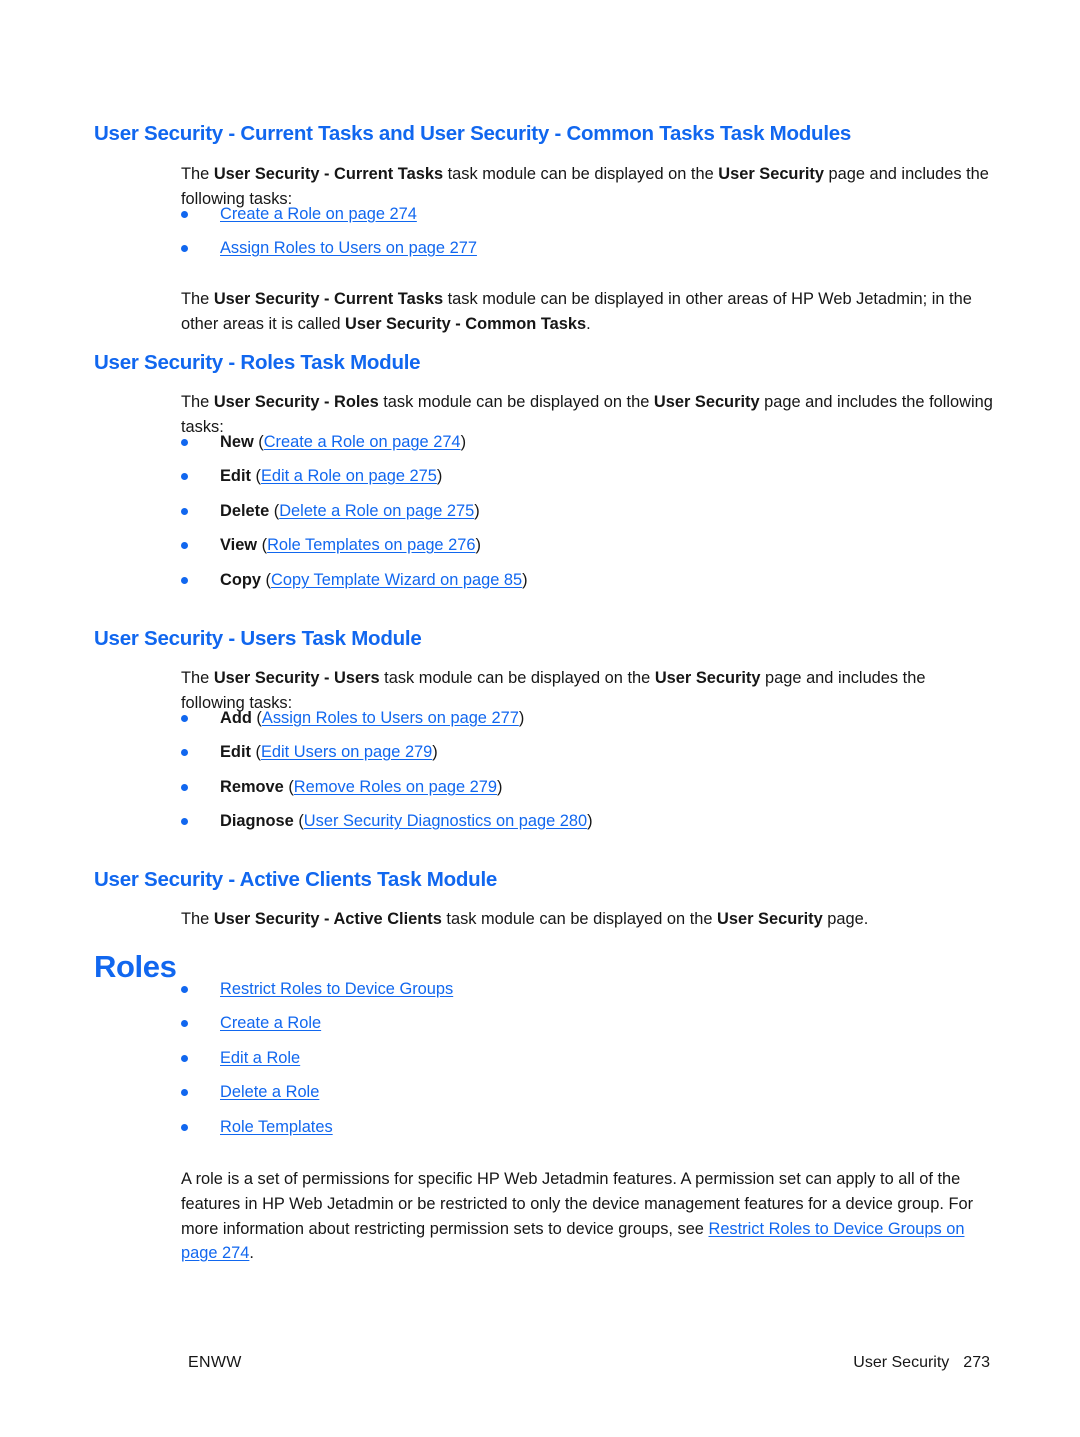  What do you see at coordinates (258, 638) in the screenshot?
I see `heading-users-task-module: User Security - Users Task Module` at bounding box center [258, 638].